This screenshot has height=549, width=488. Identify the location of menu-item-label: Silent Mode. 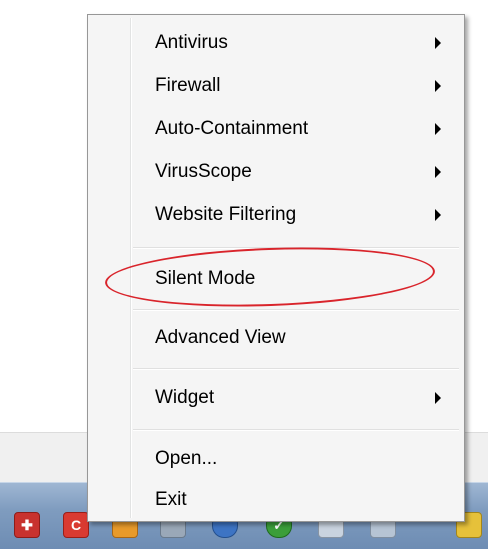
(205, 278).